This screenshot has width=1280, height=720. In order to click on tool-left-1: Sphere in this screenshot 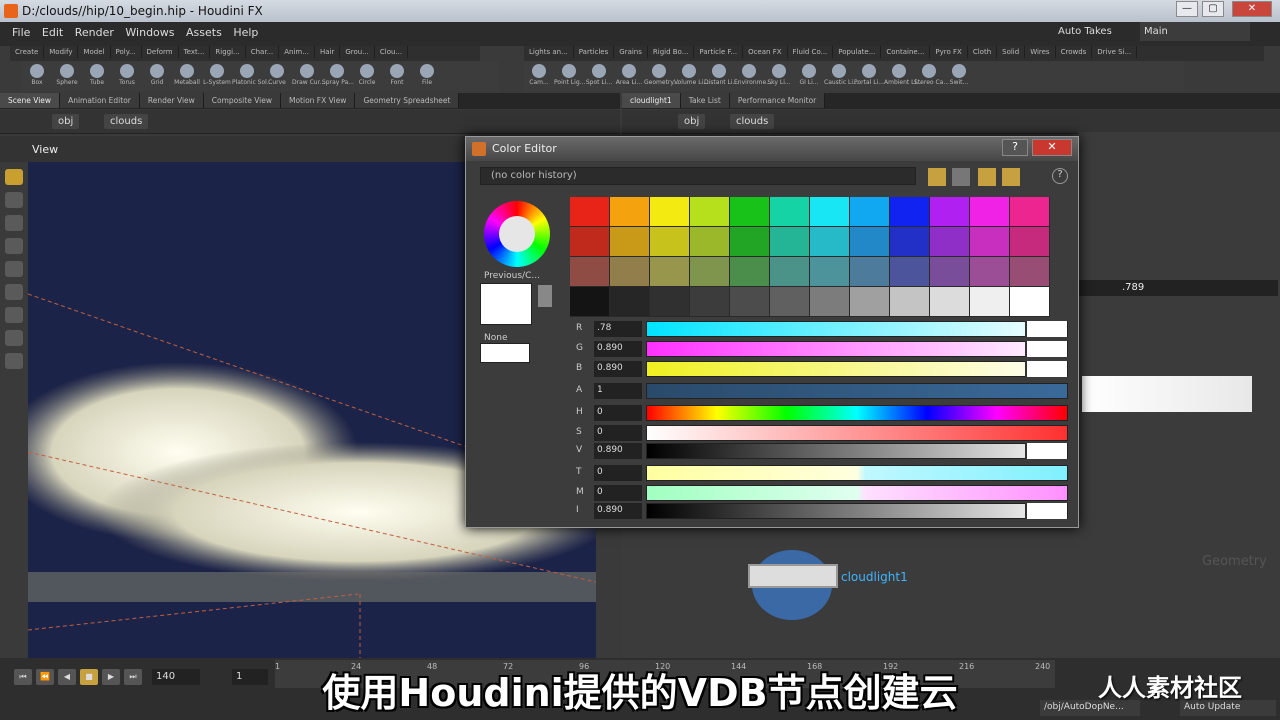, I will do `click(67, 76)`.